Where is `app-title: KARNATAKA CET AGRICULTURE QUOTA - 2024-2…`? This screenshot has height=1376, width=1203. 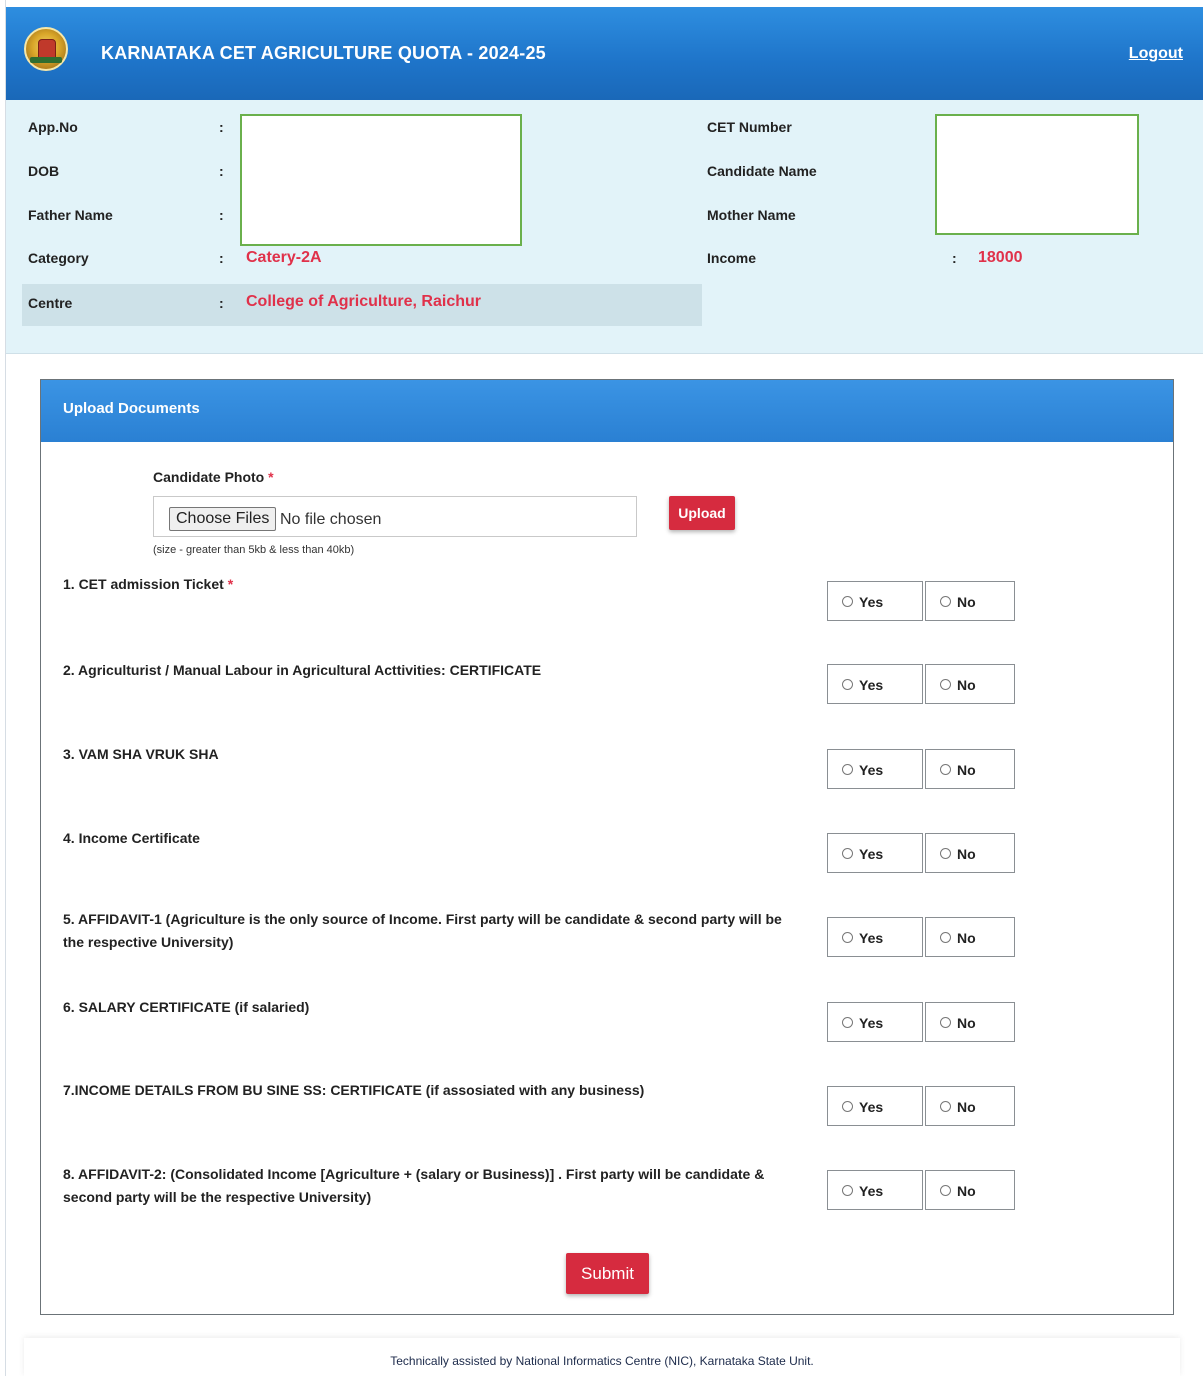 app-title: KARNATAKA CET AGRICULTURE QUOTA - 2024-2… is located at coordinates (323, 53).